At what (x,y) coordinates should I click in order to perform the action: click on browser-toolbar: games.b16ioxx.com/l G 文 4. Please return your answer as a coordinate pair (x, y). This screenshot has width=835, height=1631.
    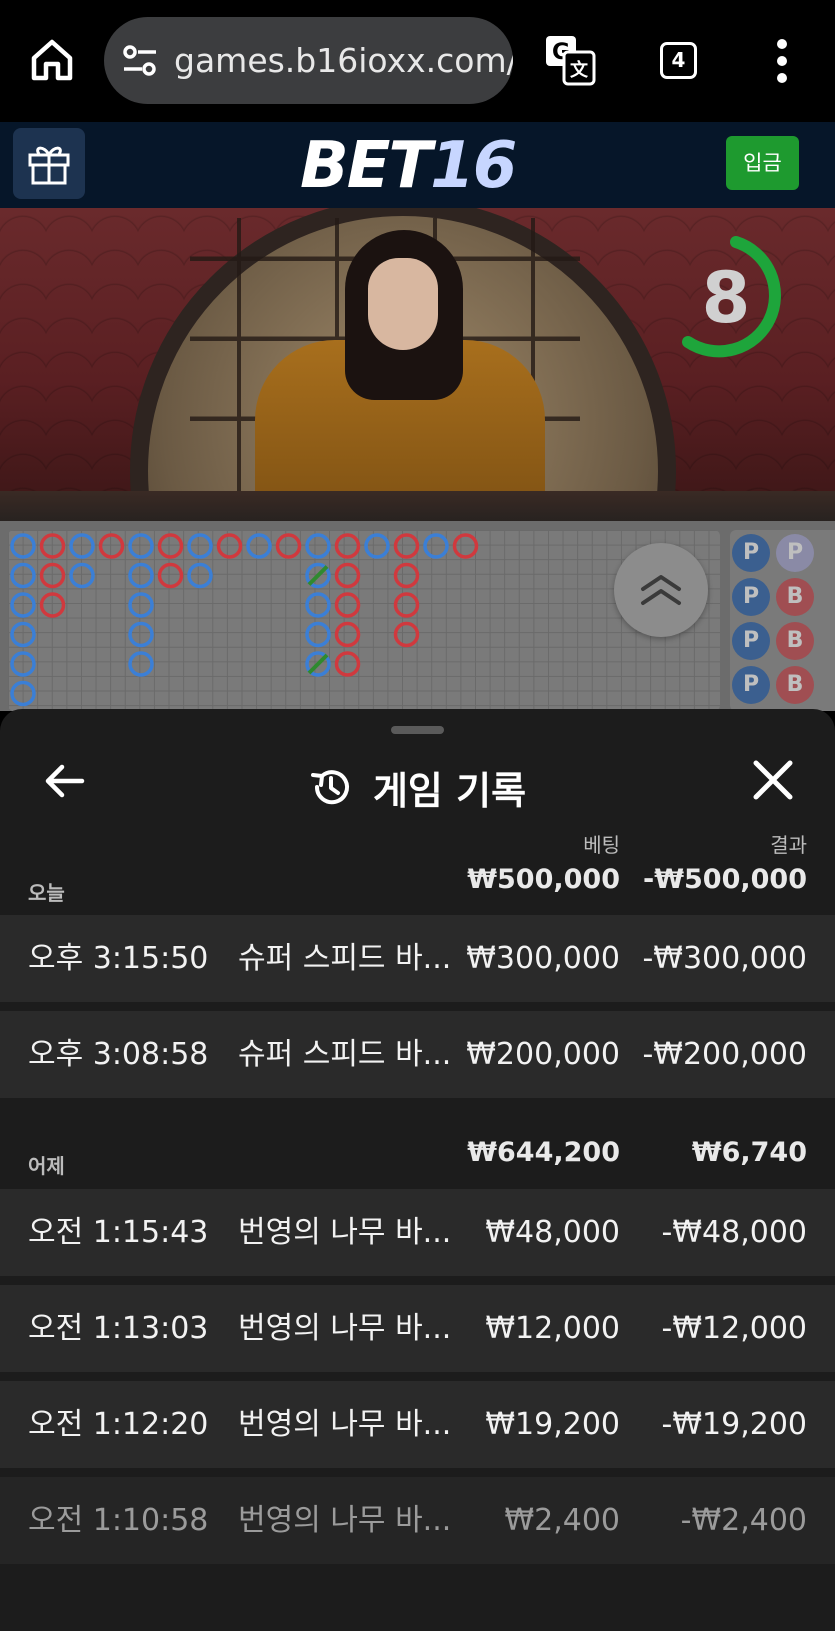
    Looking at the image, I should click on (417, 61).